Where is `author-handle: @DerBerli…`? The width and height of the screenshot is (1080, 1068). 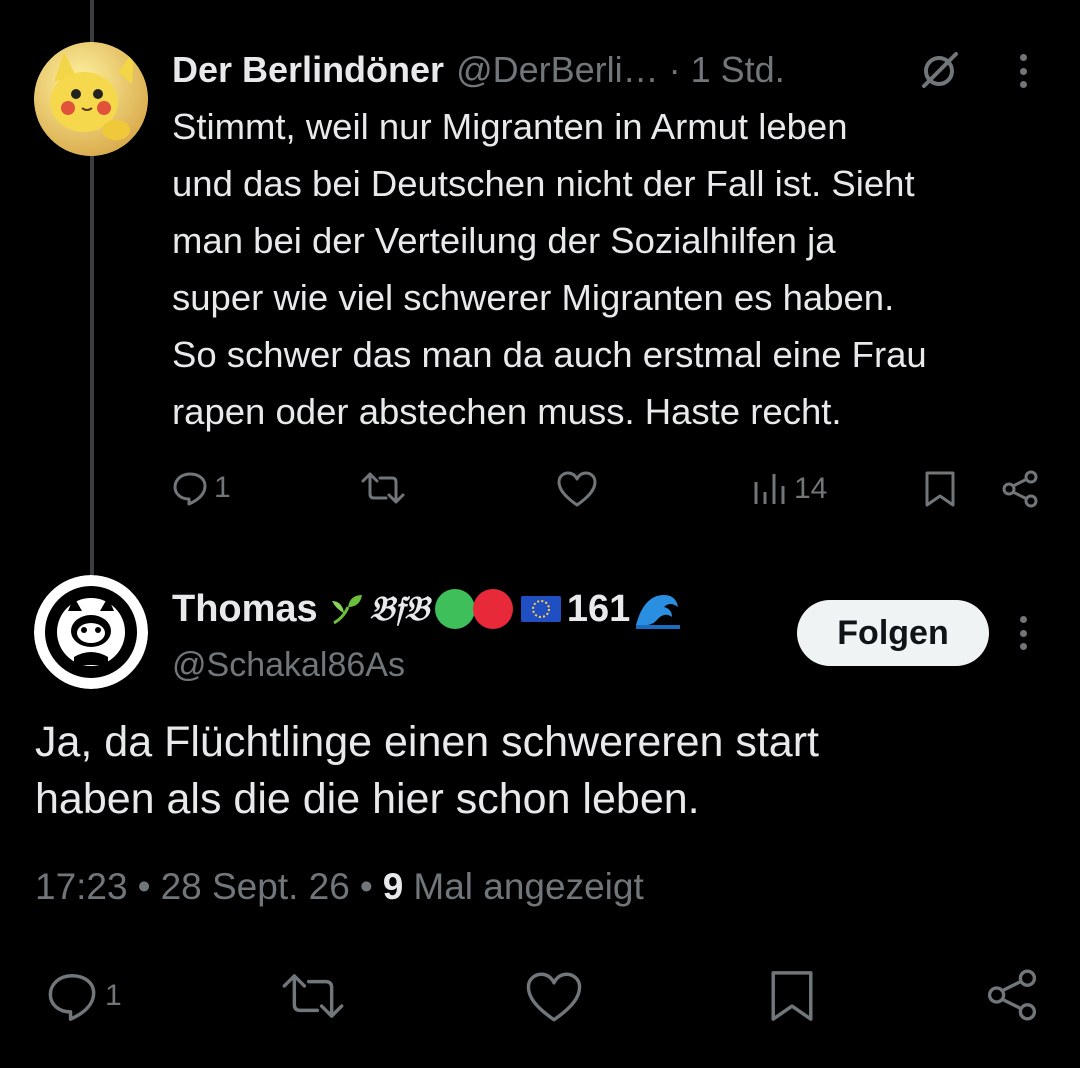 author-handle: @DerBerli… is located at coordinates (557, 70).